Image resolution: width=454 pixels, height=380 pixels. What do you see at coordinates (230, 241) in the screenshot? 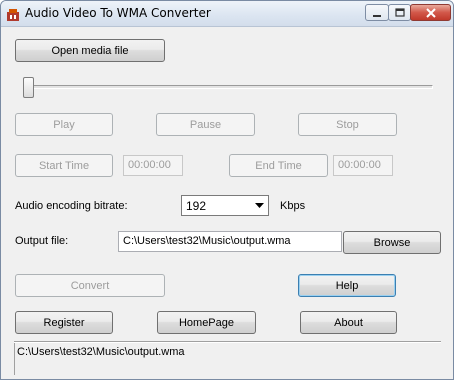
I see `output-path-field: C:\Users\test32\Music\output.wma` at bounding box center [230, 241].